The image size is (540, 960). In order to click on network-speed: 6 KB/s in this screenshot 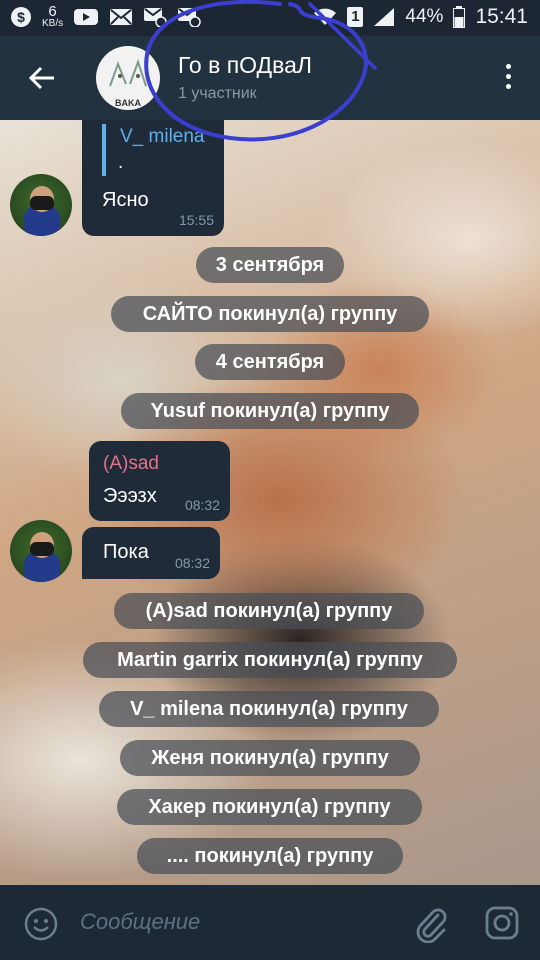, I will do `click(53, 16)`.